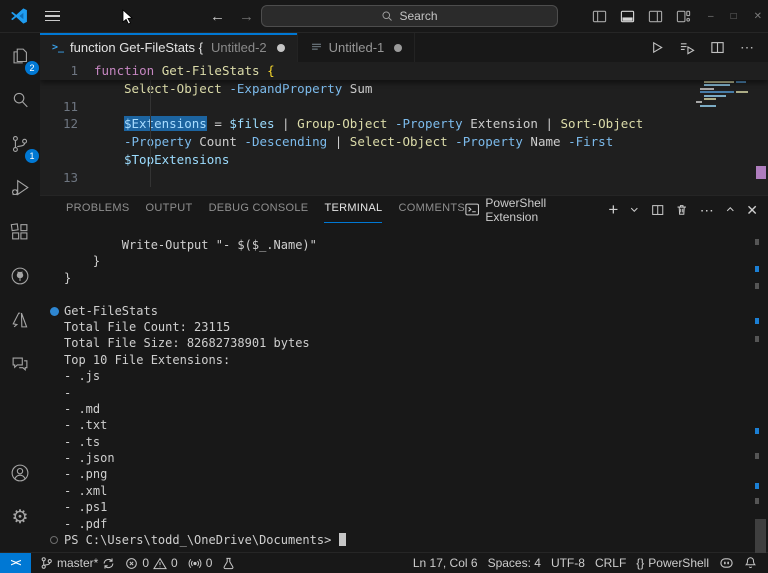  I want to click on terminal-line: Get-FileStats, so click(409, 311).